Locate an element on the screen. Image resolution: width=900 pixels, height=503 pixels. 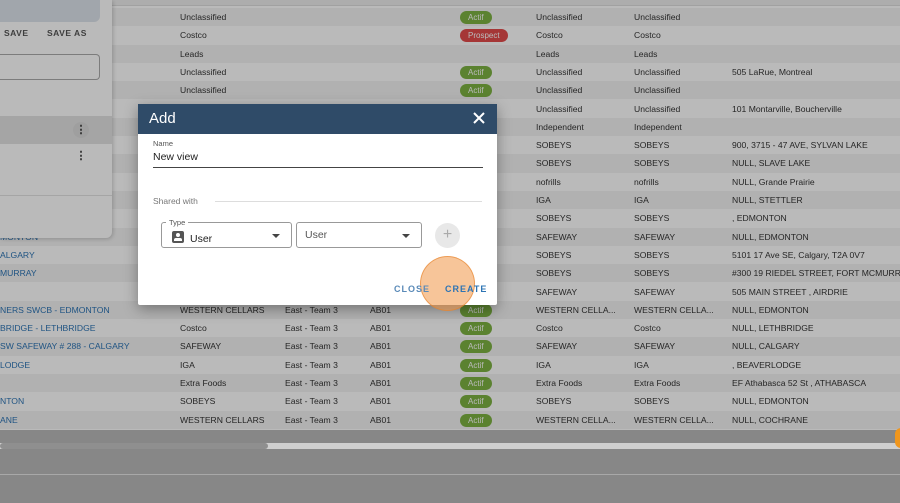
dialog-title: Add is located at coordinates (162, 118).